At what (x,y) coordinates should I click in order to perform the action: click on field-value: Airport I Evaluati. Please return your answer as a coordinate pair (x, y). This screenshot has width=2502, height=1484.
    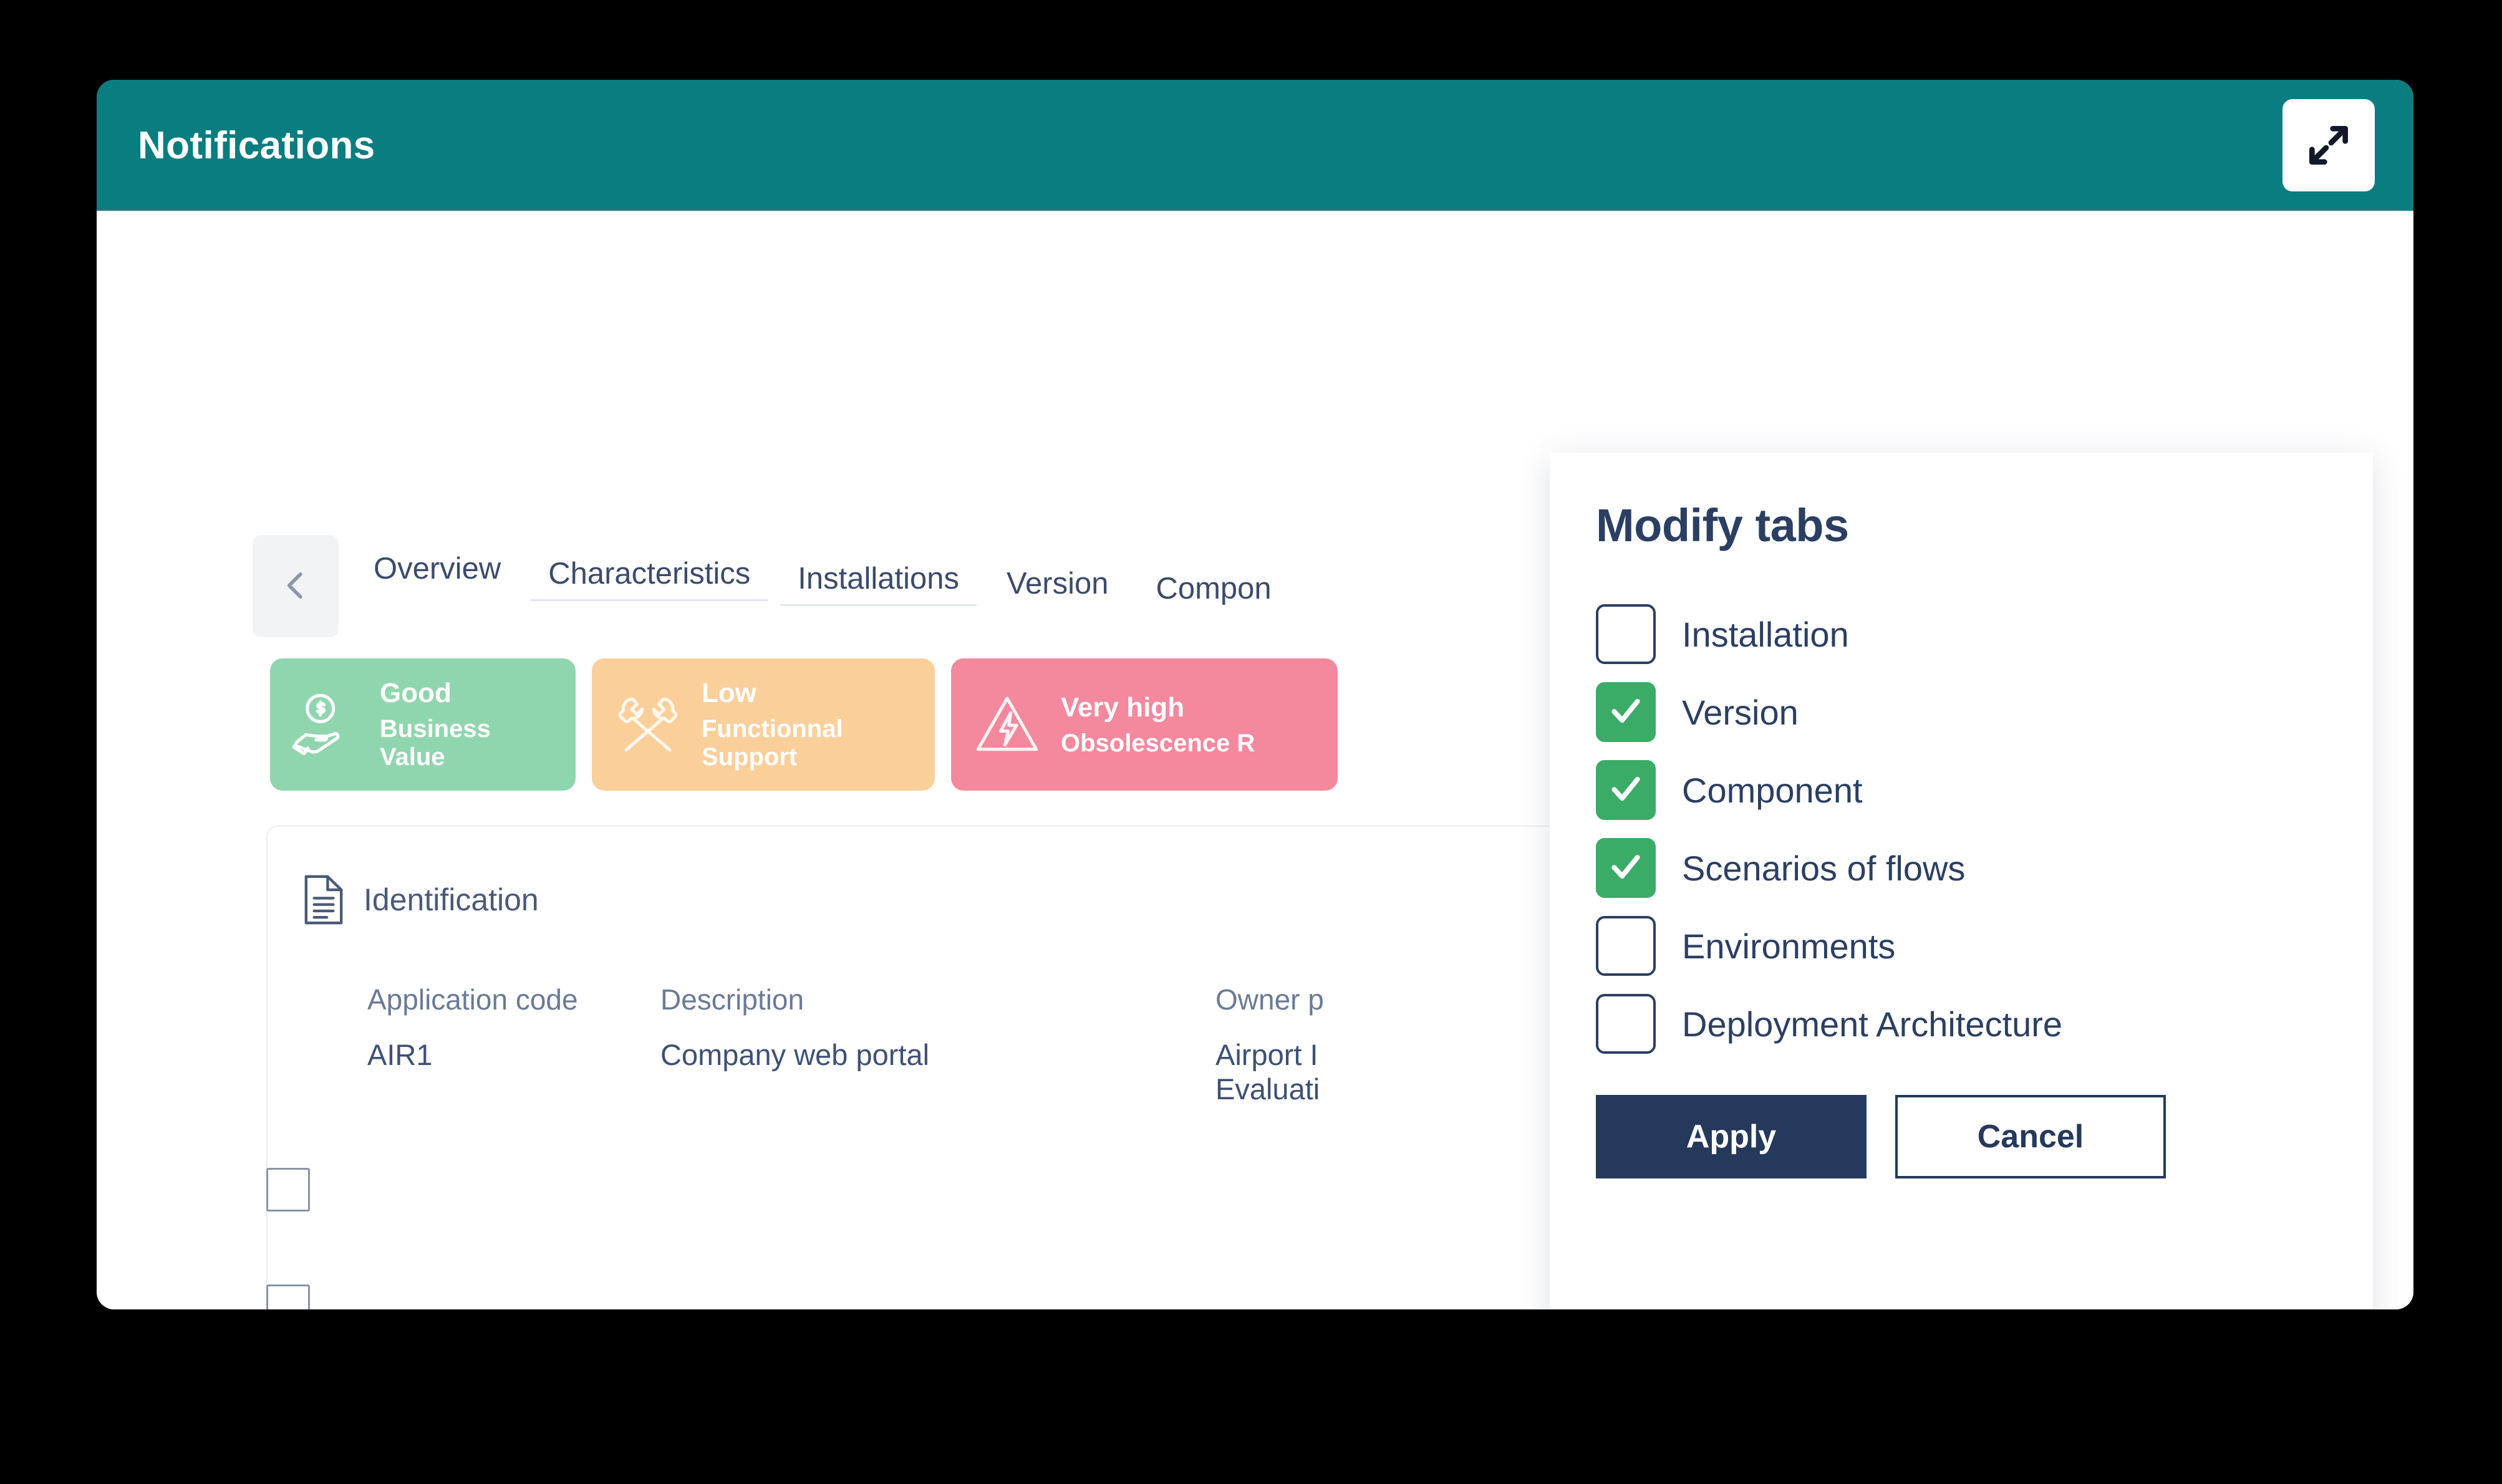
    Looking at the image, I should click on (1267, 1072).